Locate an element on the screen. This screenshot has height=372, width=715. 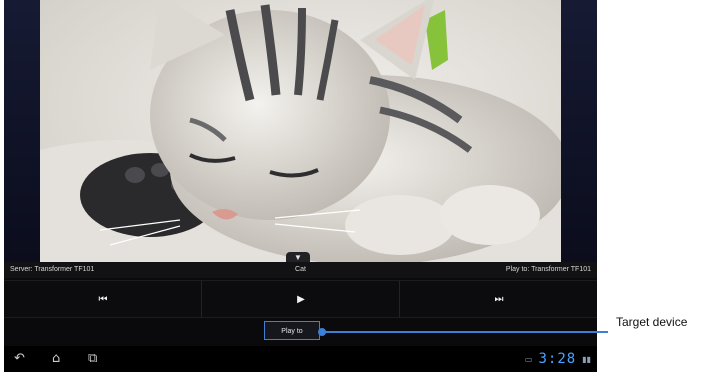
play-to-button: Play to is located at coordinates (292, 330).